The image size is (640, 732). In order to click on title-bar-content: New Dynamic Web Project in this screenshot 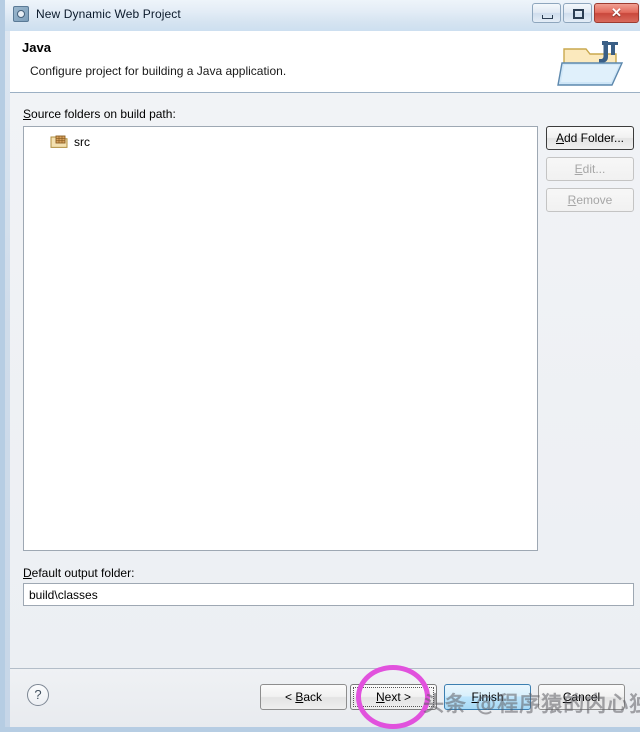, I will do `click(97, 14)`.